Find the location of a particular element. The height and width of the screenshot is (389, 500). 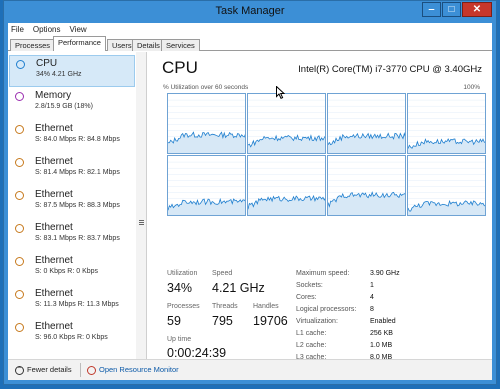

utilization-value: 34% is located at coordinates (180, 288).